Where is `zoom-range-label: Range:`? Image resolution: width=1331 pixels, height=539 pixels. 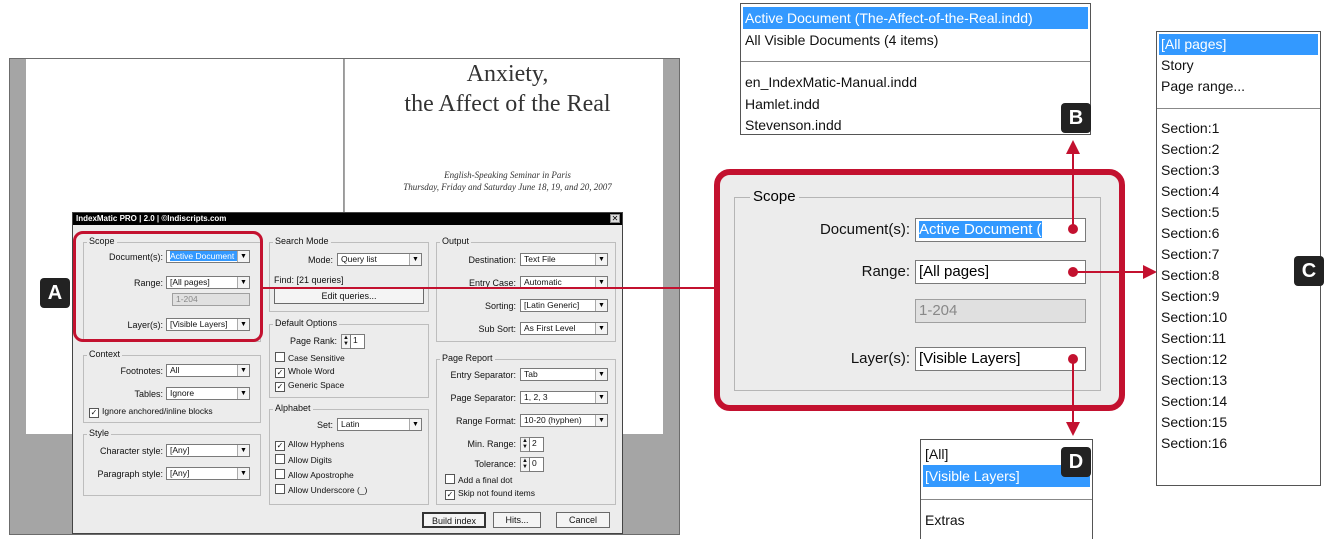
zoom-range-label: Range: is located at coordinates (885, 271).